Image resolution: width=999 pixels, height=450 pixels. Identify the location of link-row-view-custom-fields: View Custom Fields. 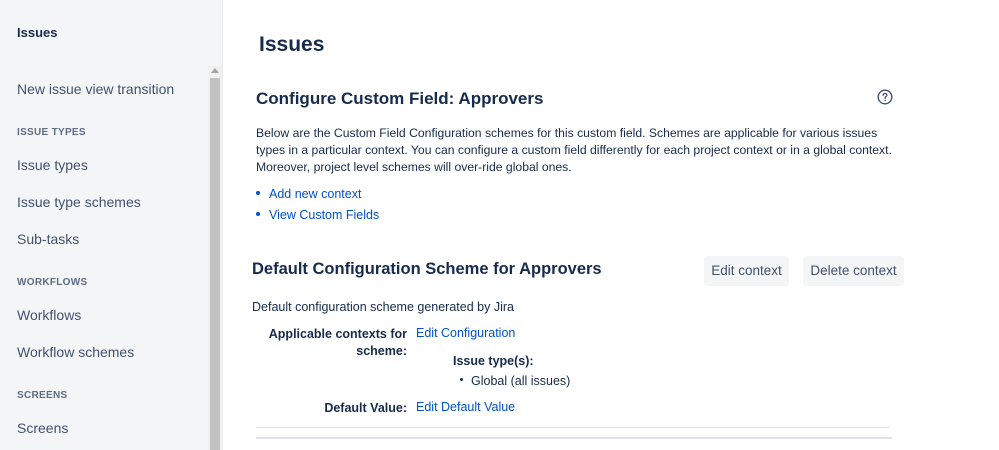
(317, 215).